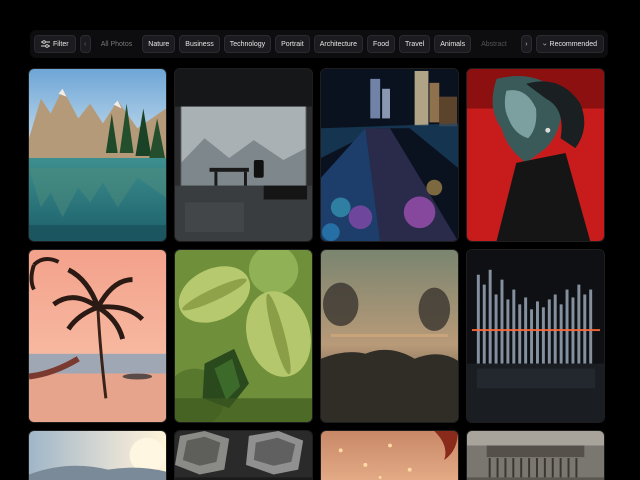  What do you see at coordinates (61, 44) in the screenshot?
I see `filter-label: Filter` at bounding box center [61, 44].